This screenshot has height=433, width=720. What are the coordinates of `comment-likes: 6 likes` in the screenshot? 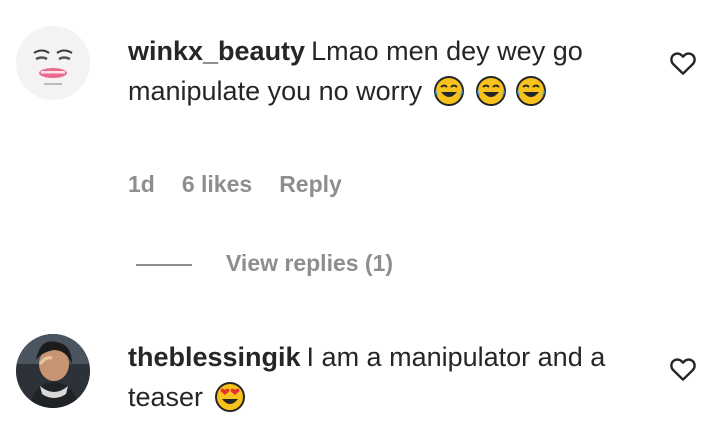 It's located at (217, 184).